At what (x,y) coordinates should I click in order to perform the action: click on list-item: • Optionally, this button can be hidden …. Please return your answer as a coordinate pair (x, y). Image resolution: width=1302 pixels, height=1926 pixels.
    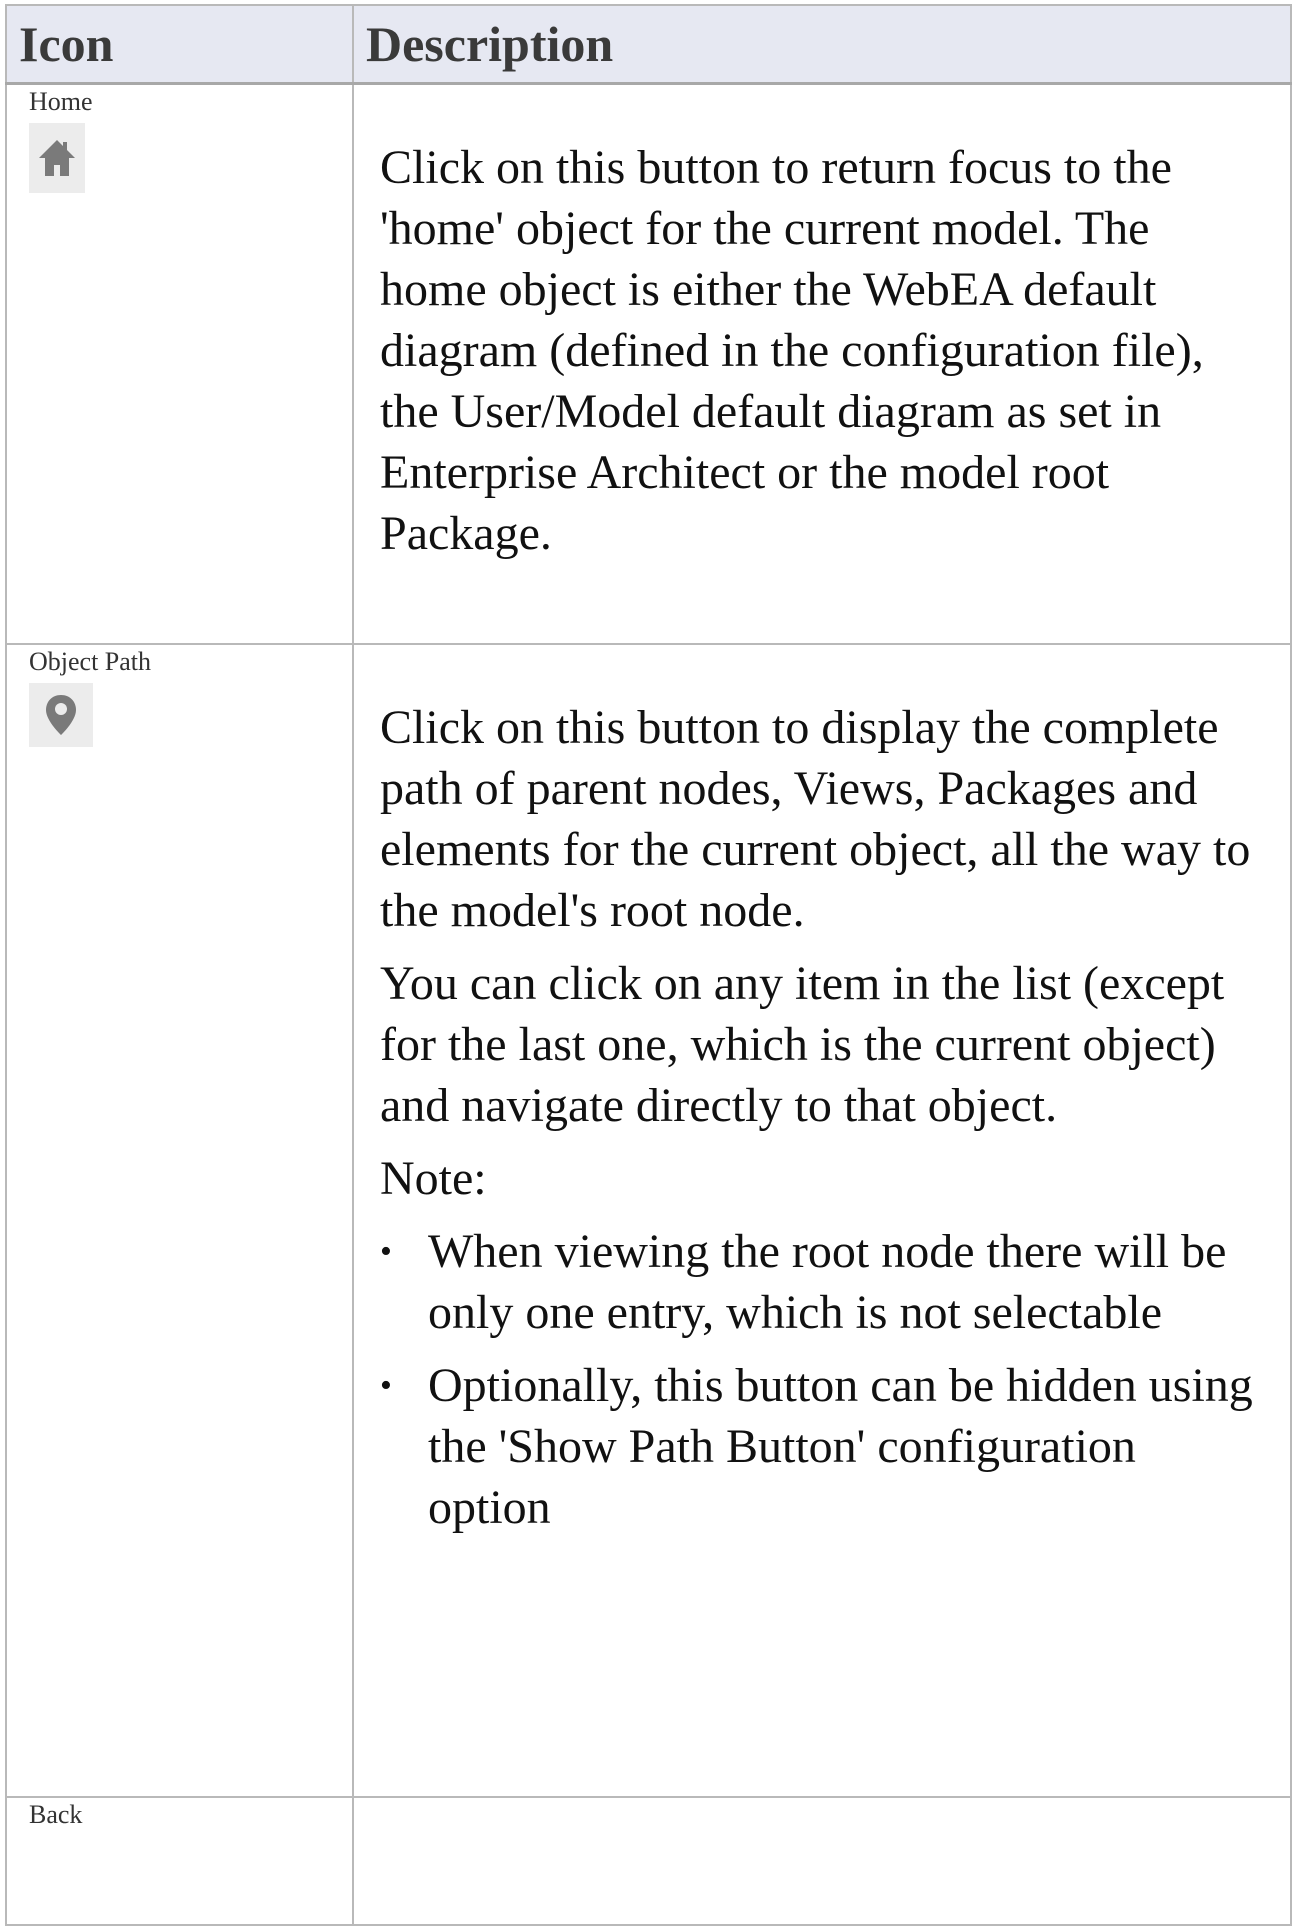
    Looking at the image, I should click on (820, 1446).